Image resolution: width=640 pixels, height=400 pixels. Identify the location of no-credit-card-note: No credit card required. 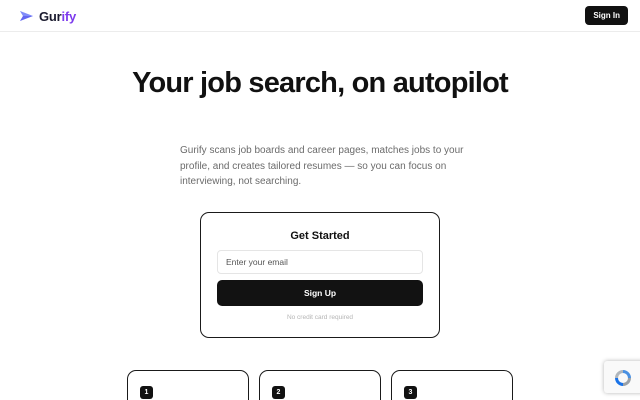
(320, 317).